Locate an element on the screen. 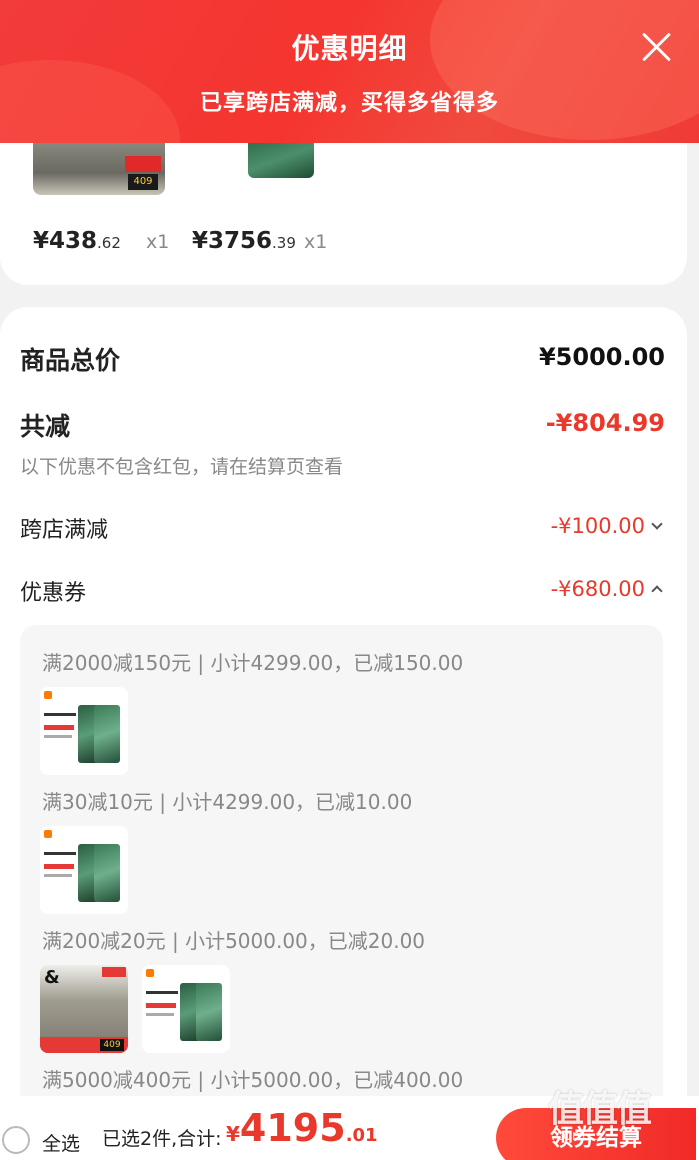  watermark-site: .com is located at coordinates (568, 1136).